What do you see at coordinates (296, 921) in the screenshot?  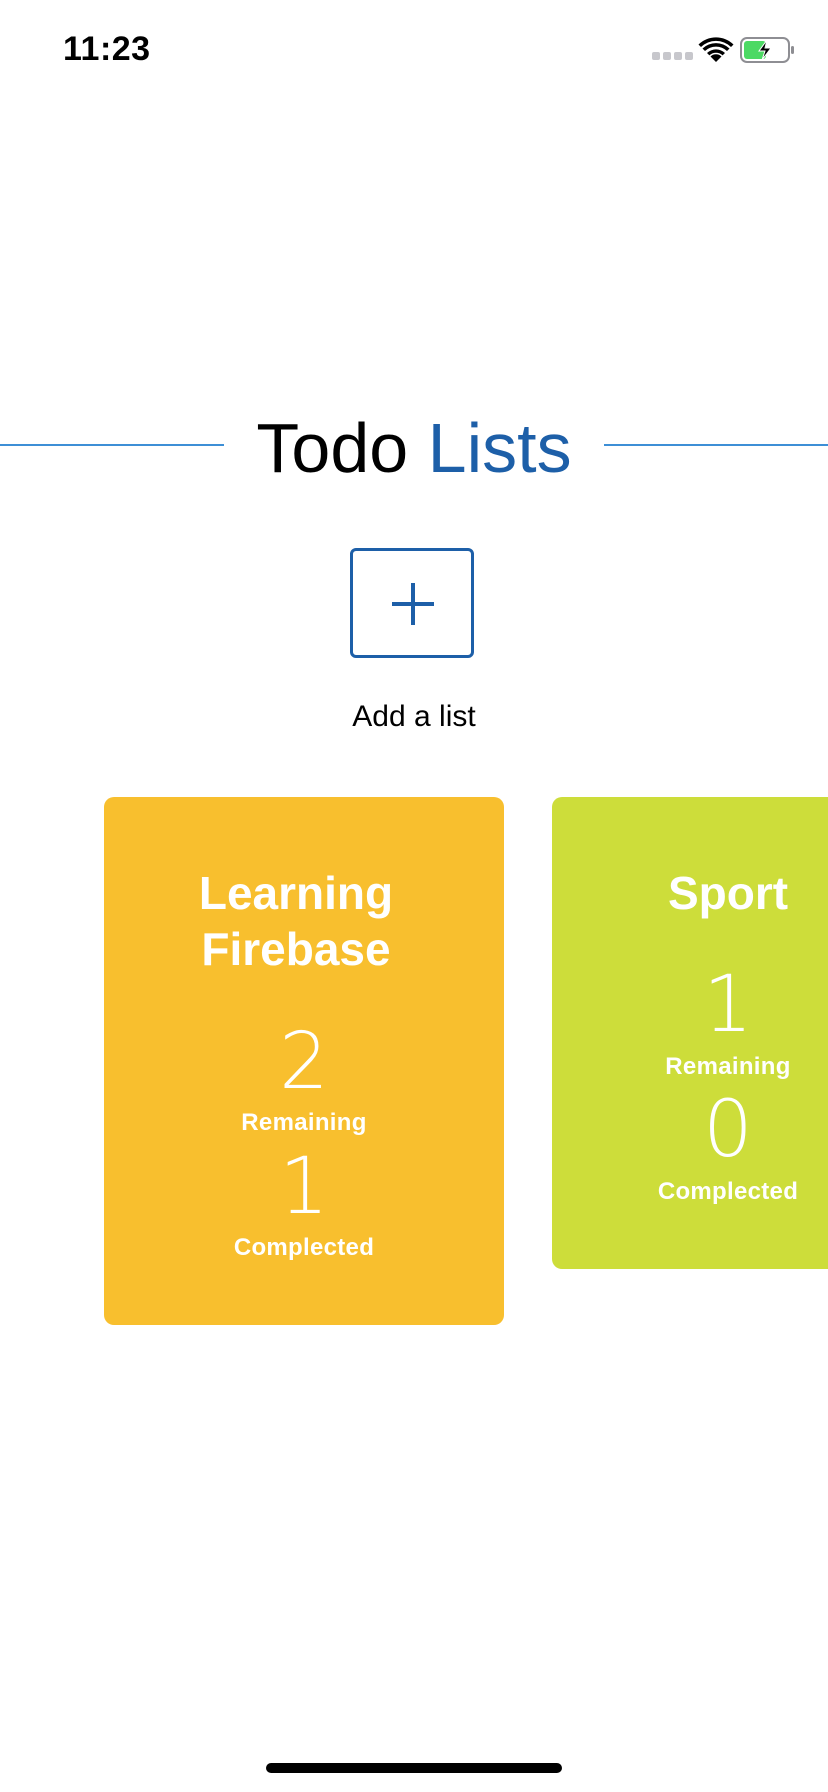 I see `list-card-title: Learning Firebase` at bounding box center [296, 921].